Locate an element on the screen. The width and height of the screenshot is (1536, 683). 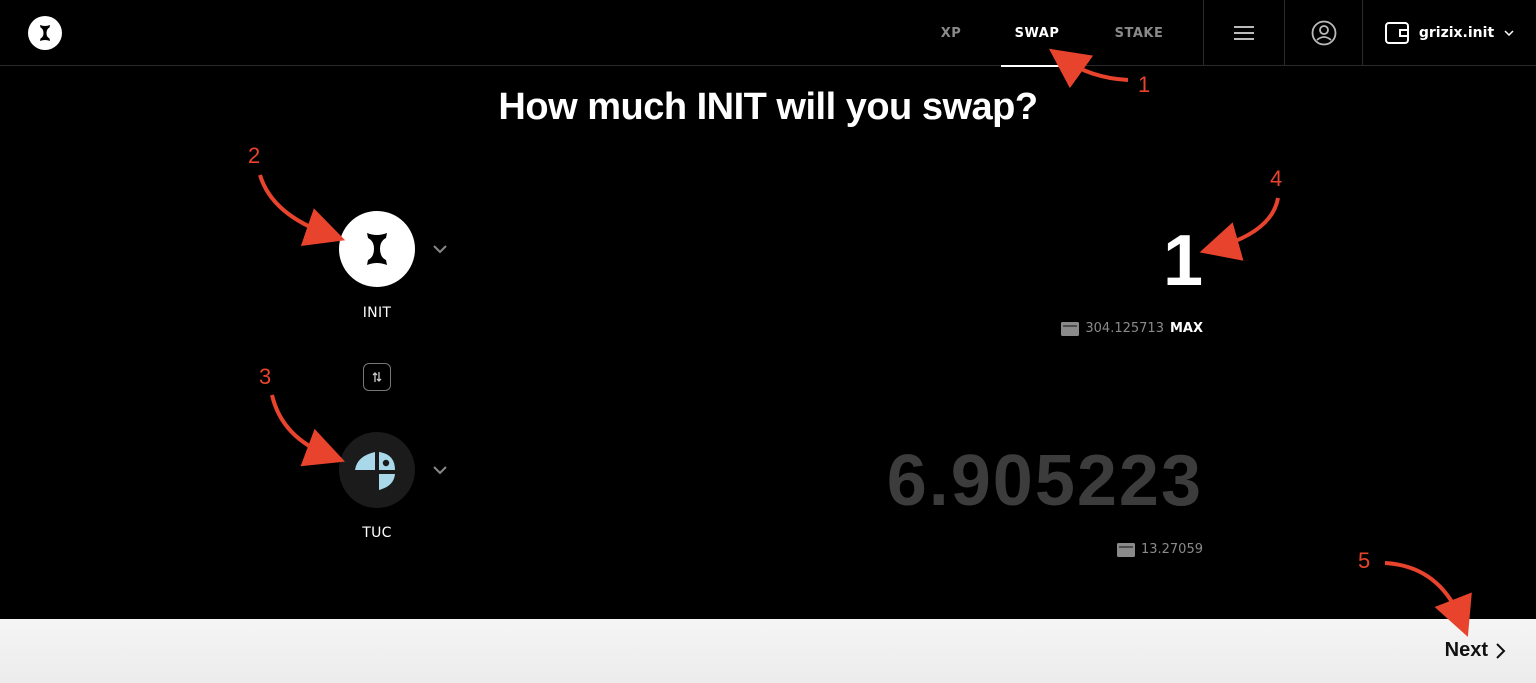
profile-button is located at coordinates (1323, 33).